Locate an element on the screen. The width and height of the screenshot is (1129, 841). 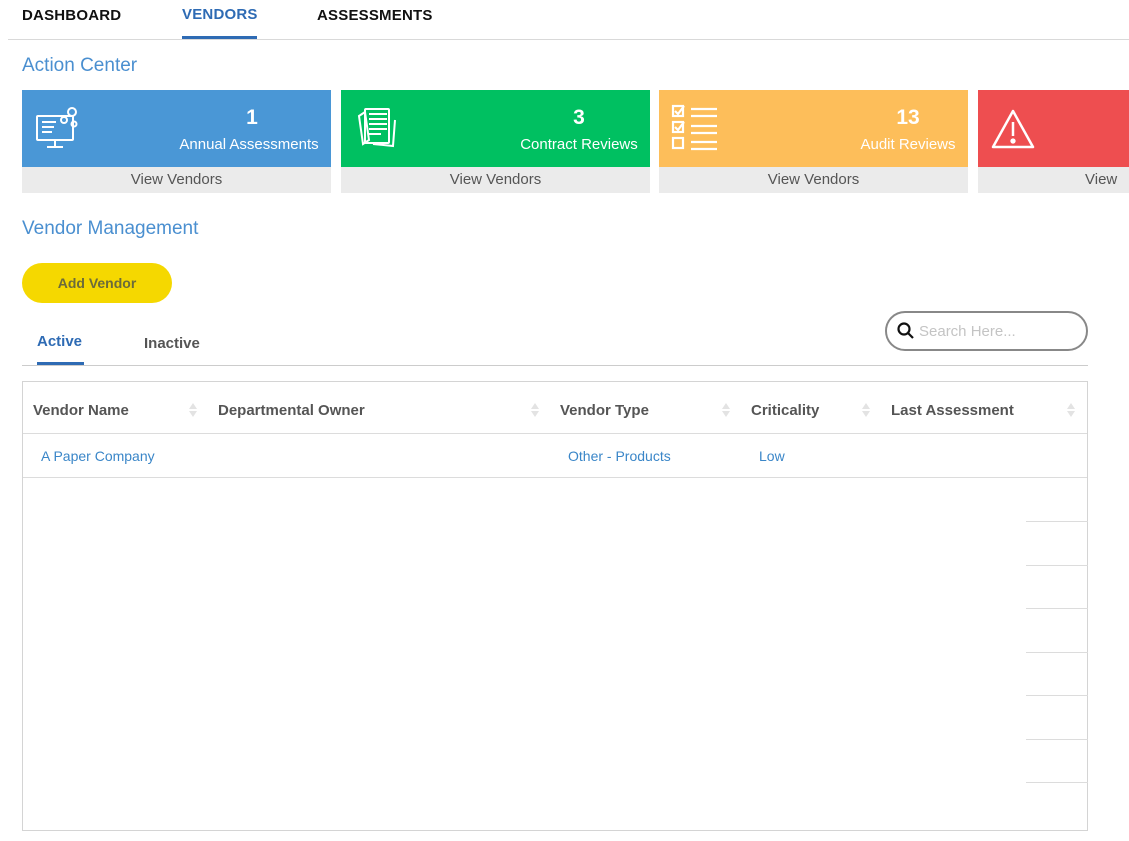
cell-criticality: Low is located at coordinates (772, 456).